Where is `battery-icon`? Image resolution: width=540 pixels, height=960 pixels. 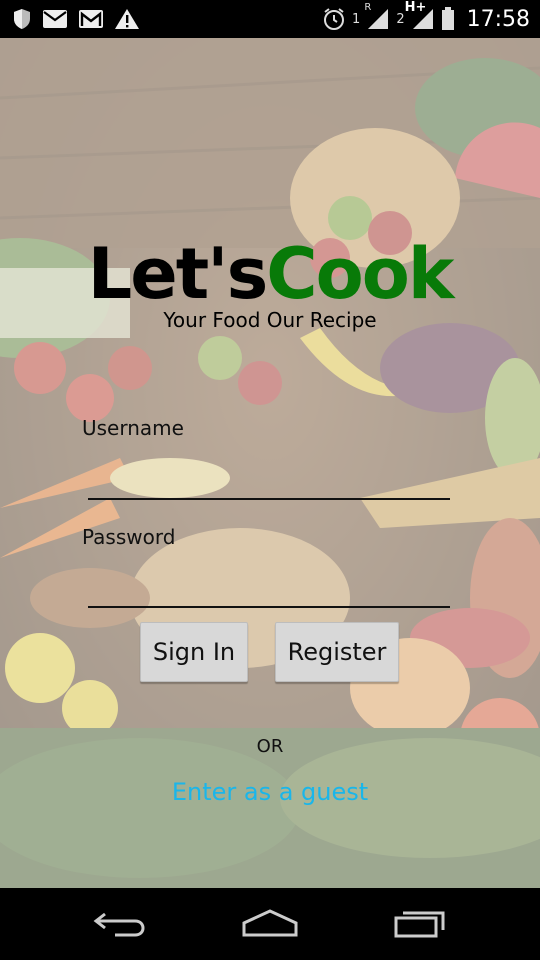
battery-icon is located at coordinates (448, 19).